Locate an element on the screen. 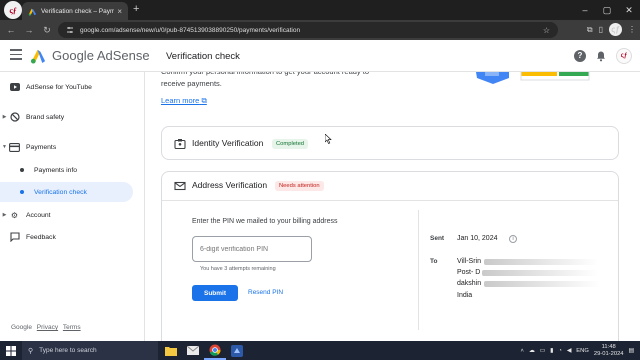 The height and width of the screenshot is (360, 640). volume-icon: ◀ is located at coordinates (569, 351).